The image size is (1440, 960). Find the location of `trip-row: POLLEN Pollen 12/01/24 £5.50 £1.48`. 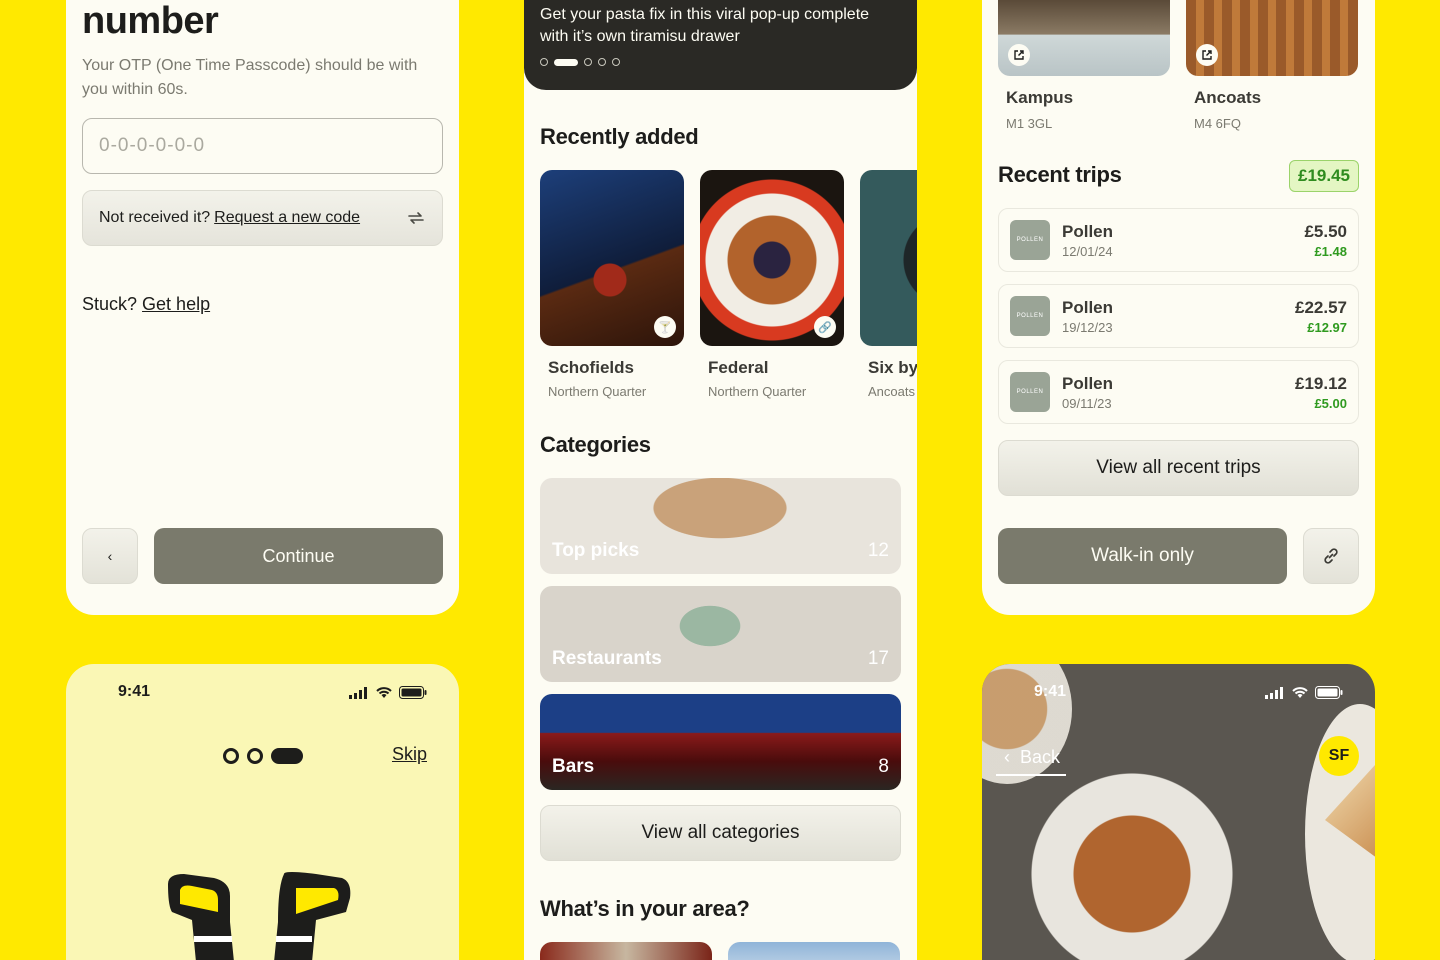

trip-row: POLLEN Pollen 12/01/24 £5.50 £1.48 is located at coordinates (1178, 240).